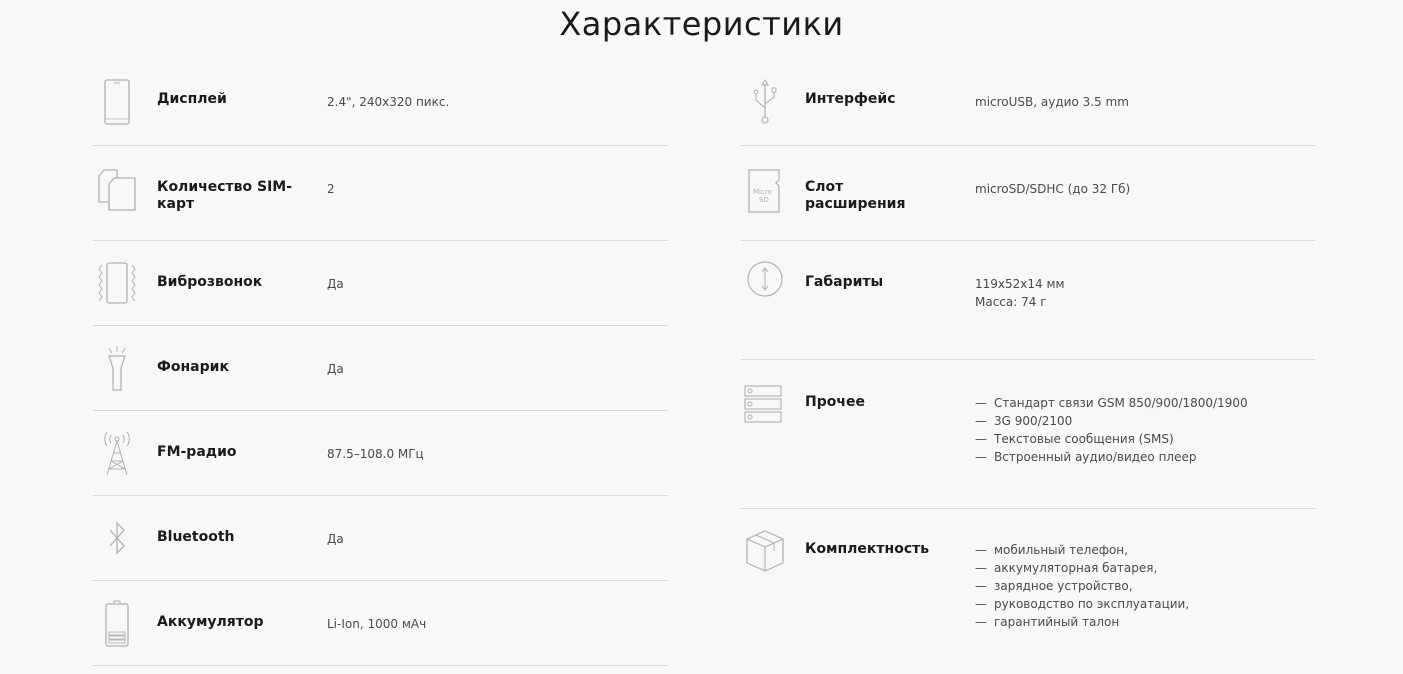  Describe the element at coordinates (1020, 293) in the screenshot. I see `spec-value: 119x52x14 мм Масса: 74 г` at that location.